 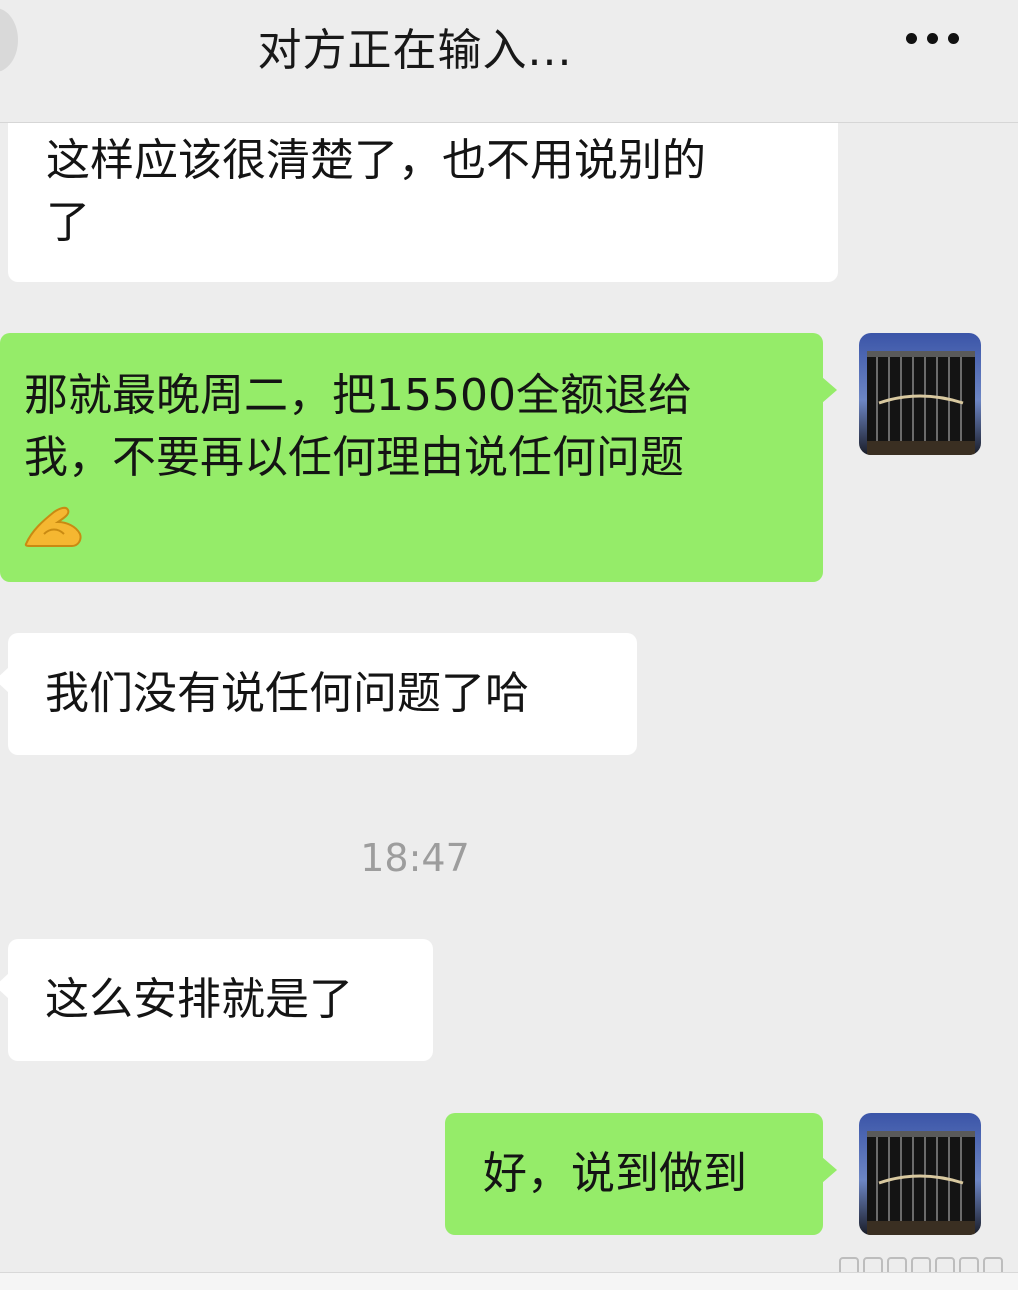 What do you see at coordinates (509, 1281) in the screenshot?
I see `input-bar-edge` at bounding box center [509, 1281].